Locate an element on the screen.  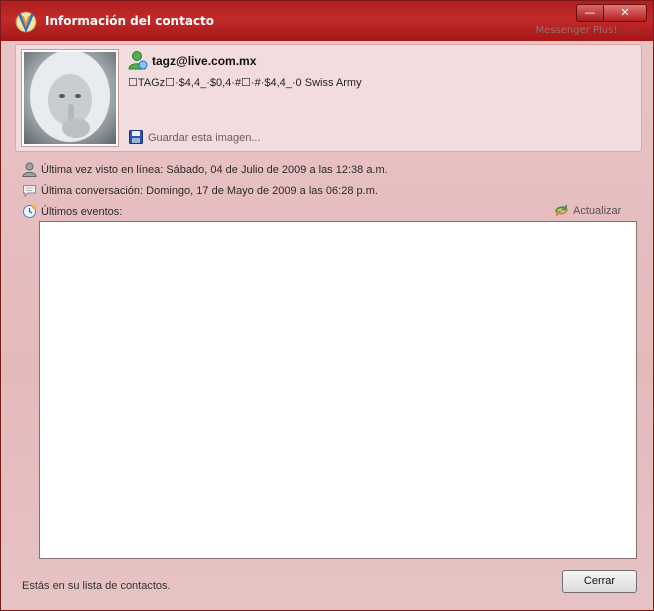
child-photo-icon is located at coordinates (70, 97).